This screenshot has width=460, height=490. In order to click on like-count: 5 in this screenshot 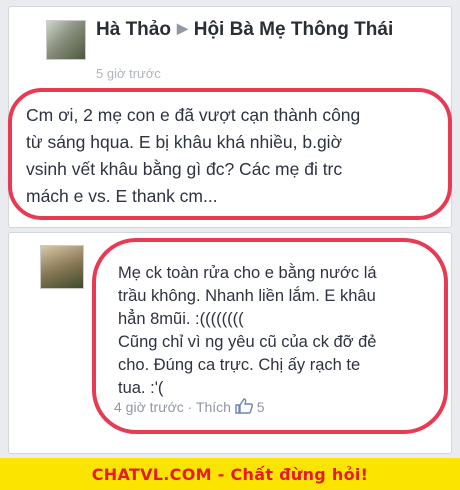, I will do `click(260, 407)`.